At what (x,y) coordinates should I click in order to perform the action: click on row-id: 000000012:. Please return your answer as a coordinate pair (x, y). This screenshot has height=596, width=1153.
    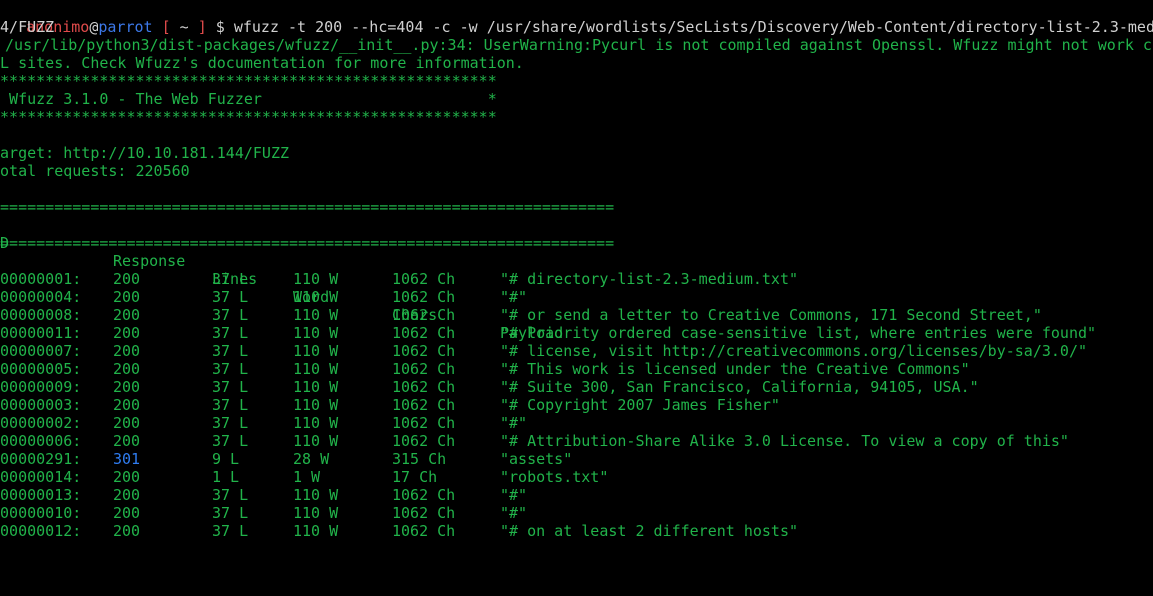
    Looking at the image, I should click on (41, 531).